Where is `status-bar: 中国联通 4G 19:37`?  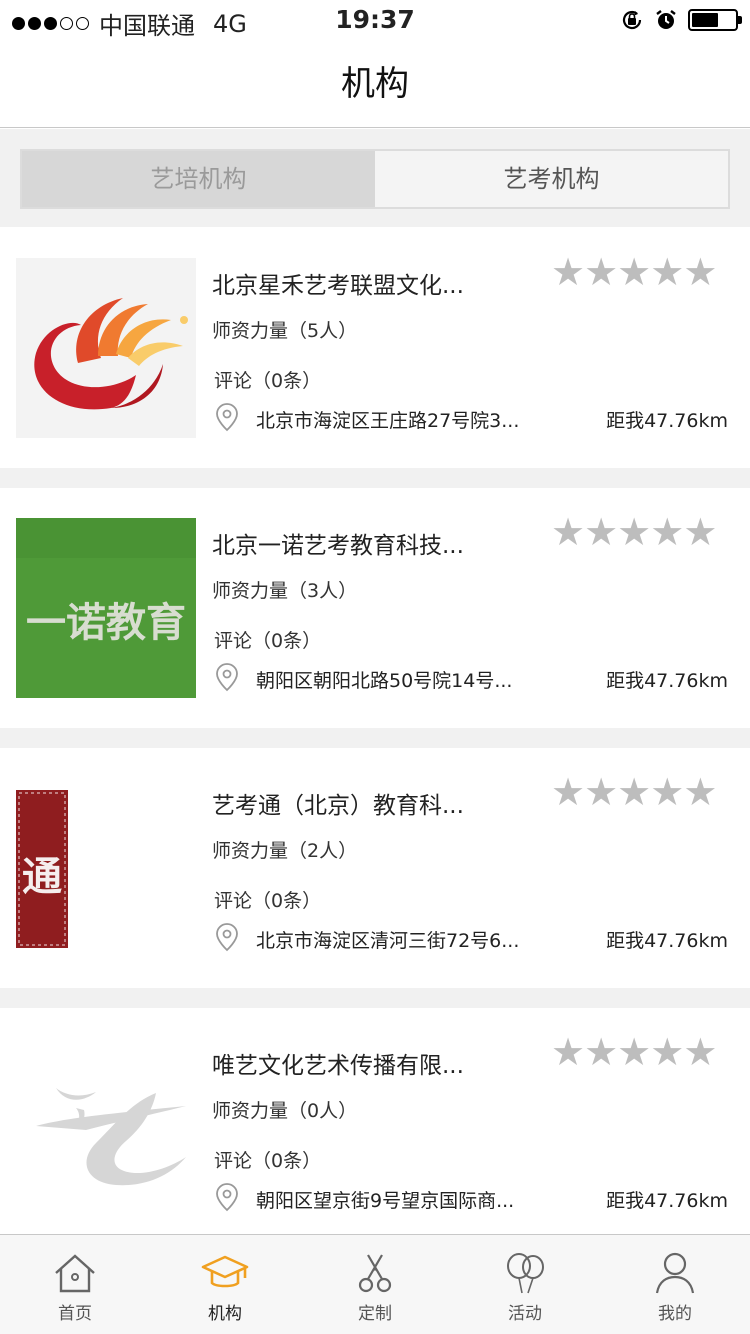
status-bar: 中国联通 4G 19:37 is located at coordinates (375, 20).